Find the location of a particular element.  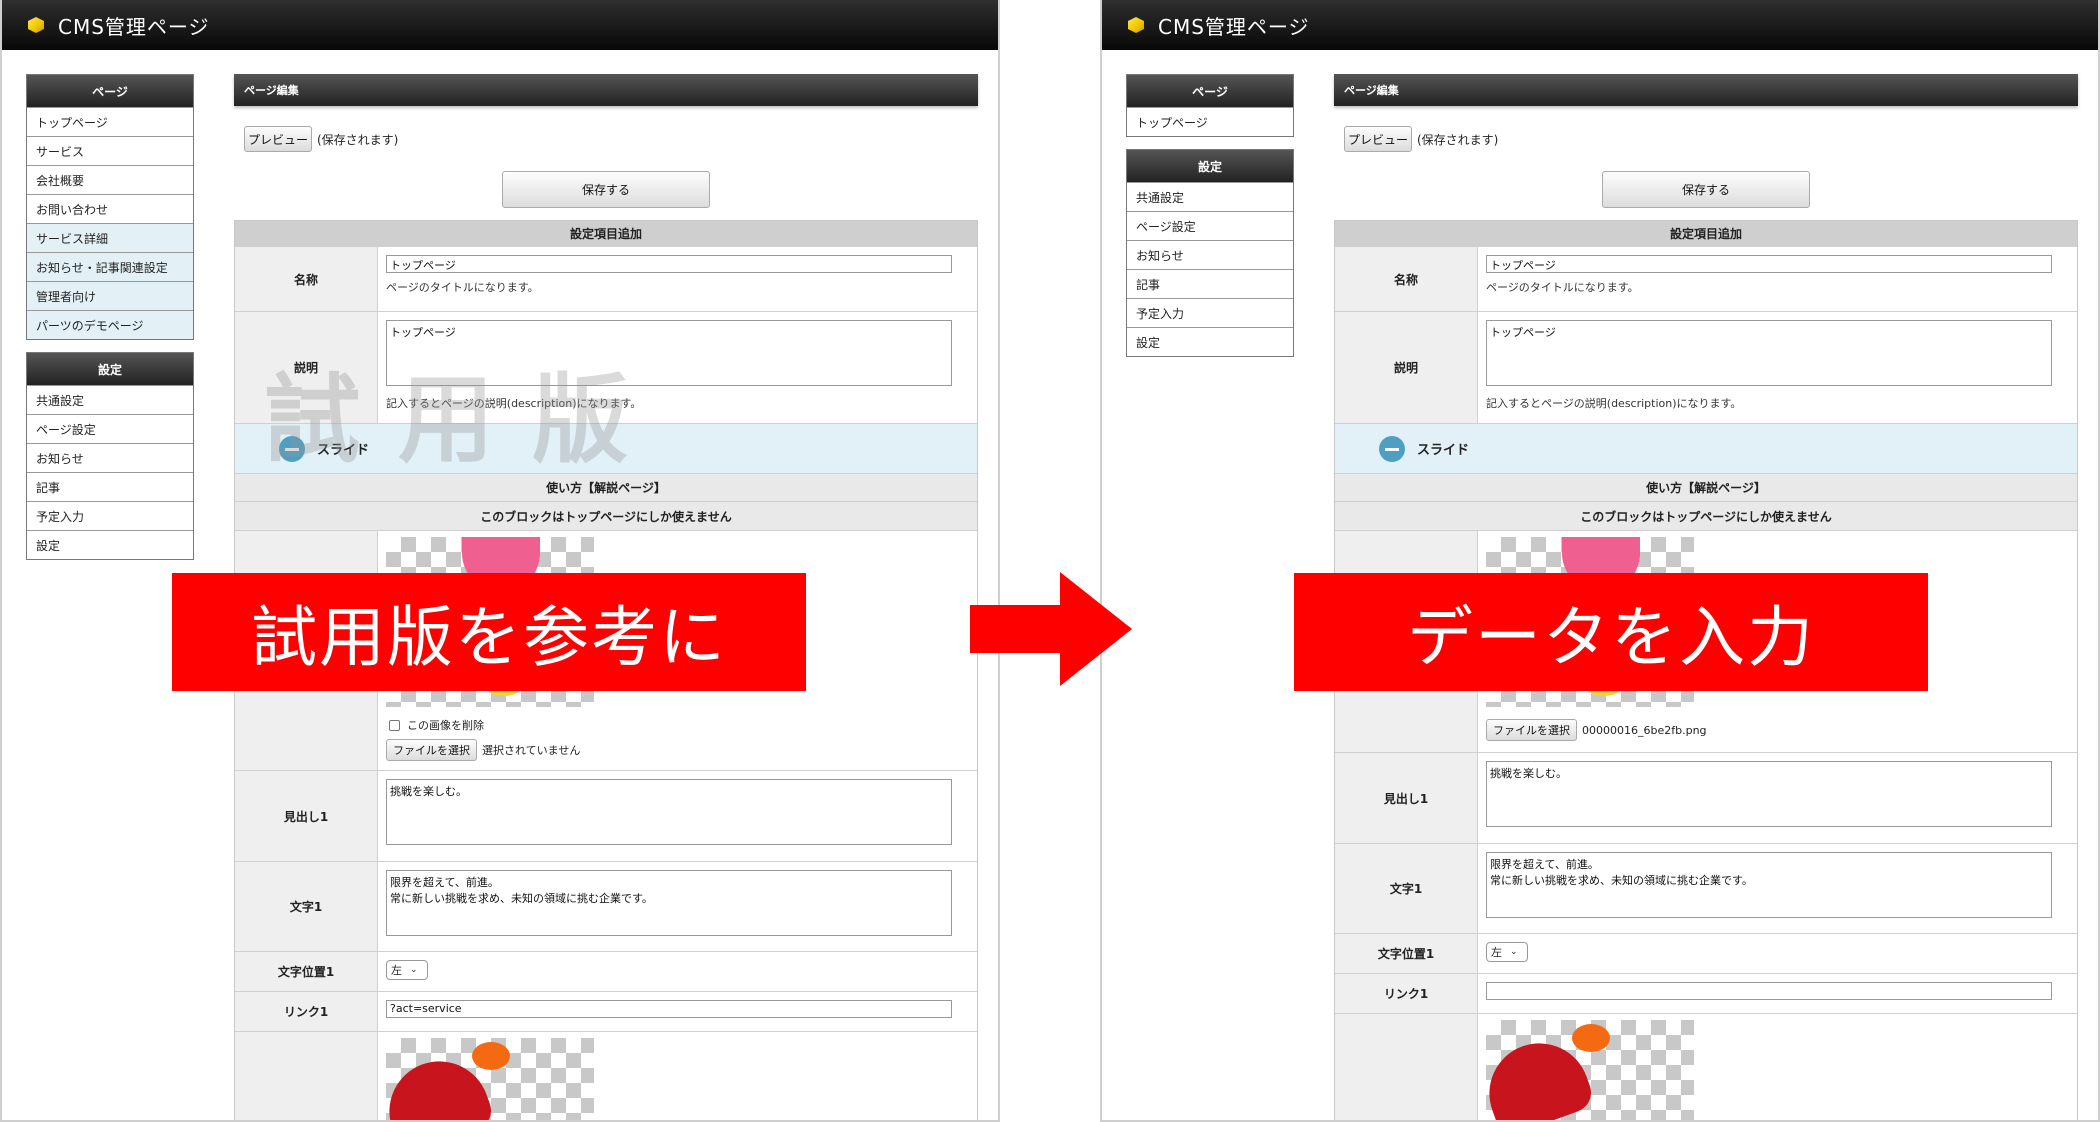

description-help: 記入するとページの説明(description)になります。 is located at coordinates (1614, 403).